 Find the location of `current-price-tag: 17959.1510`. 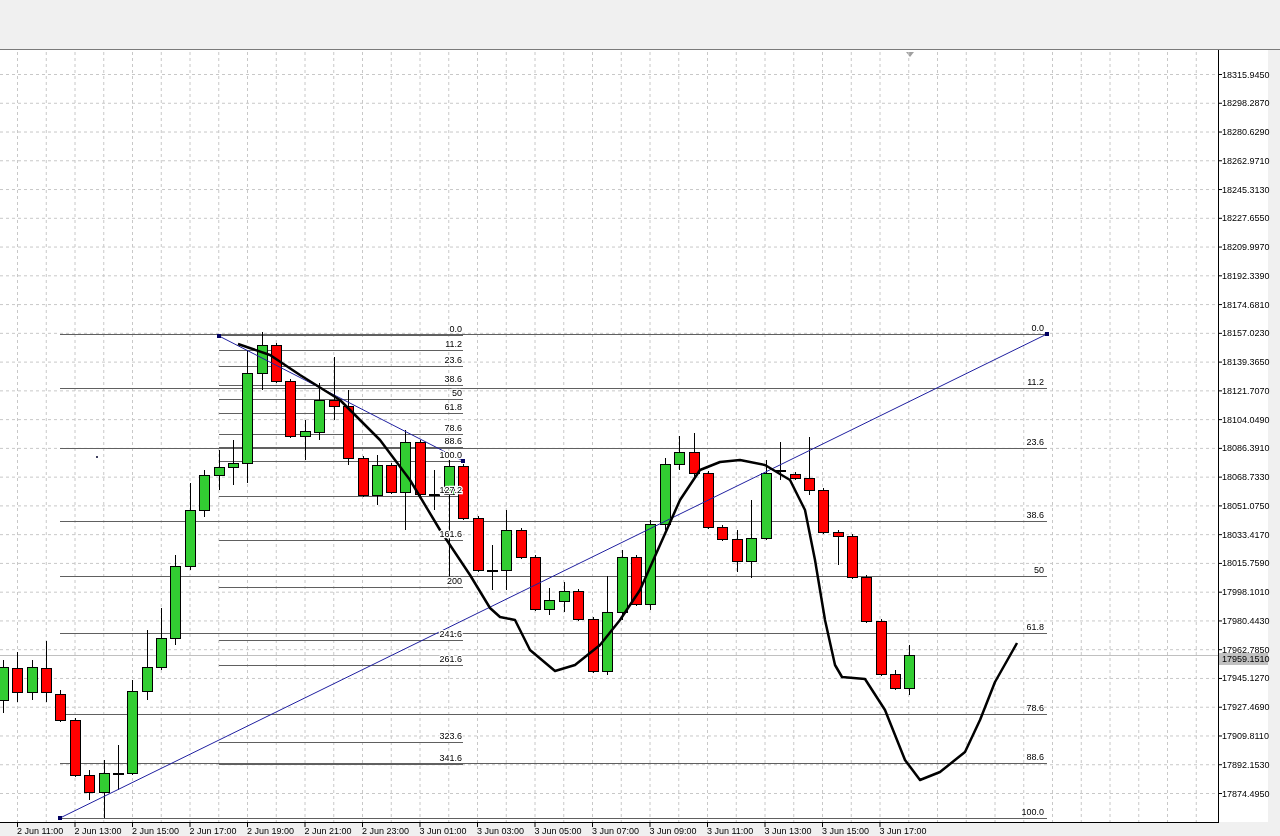

current-price-tag: 17959.1510 is located at coordinates (1244, 659).